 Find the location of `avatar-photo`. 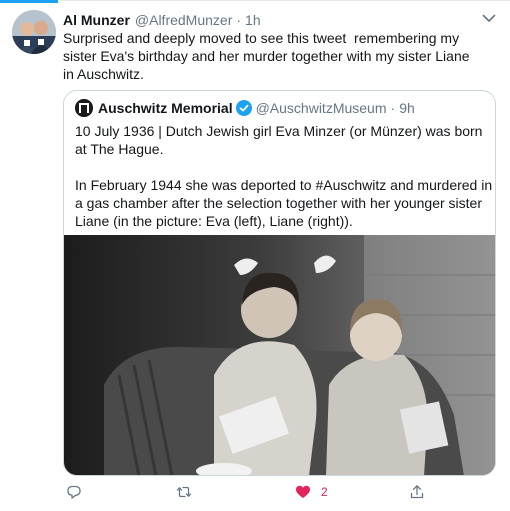

avatar-photo is located at coordinates (34, 32).